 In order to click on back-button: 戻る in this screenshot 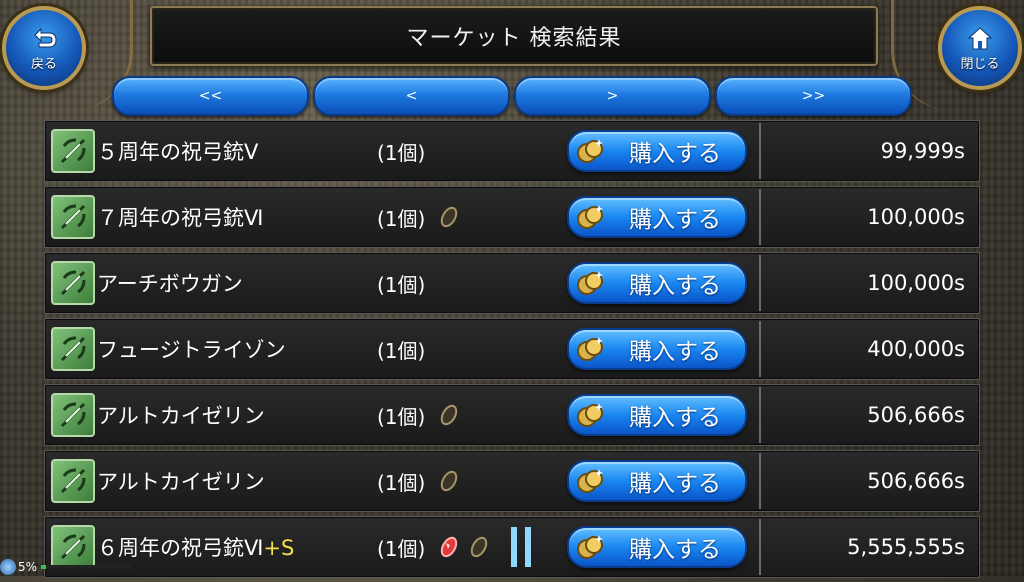, I will do `click(44, 48)`.